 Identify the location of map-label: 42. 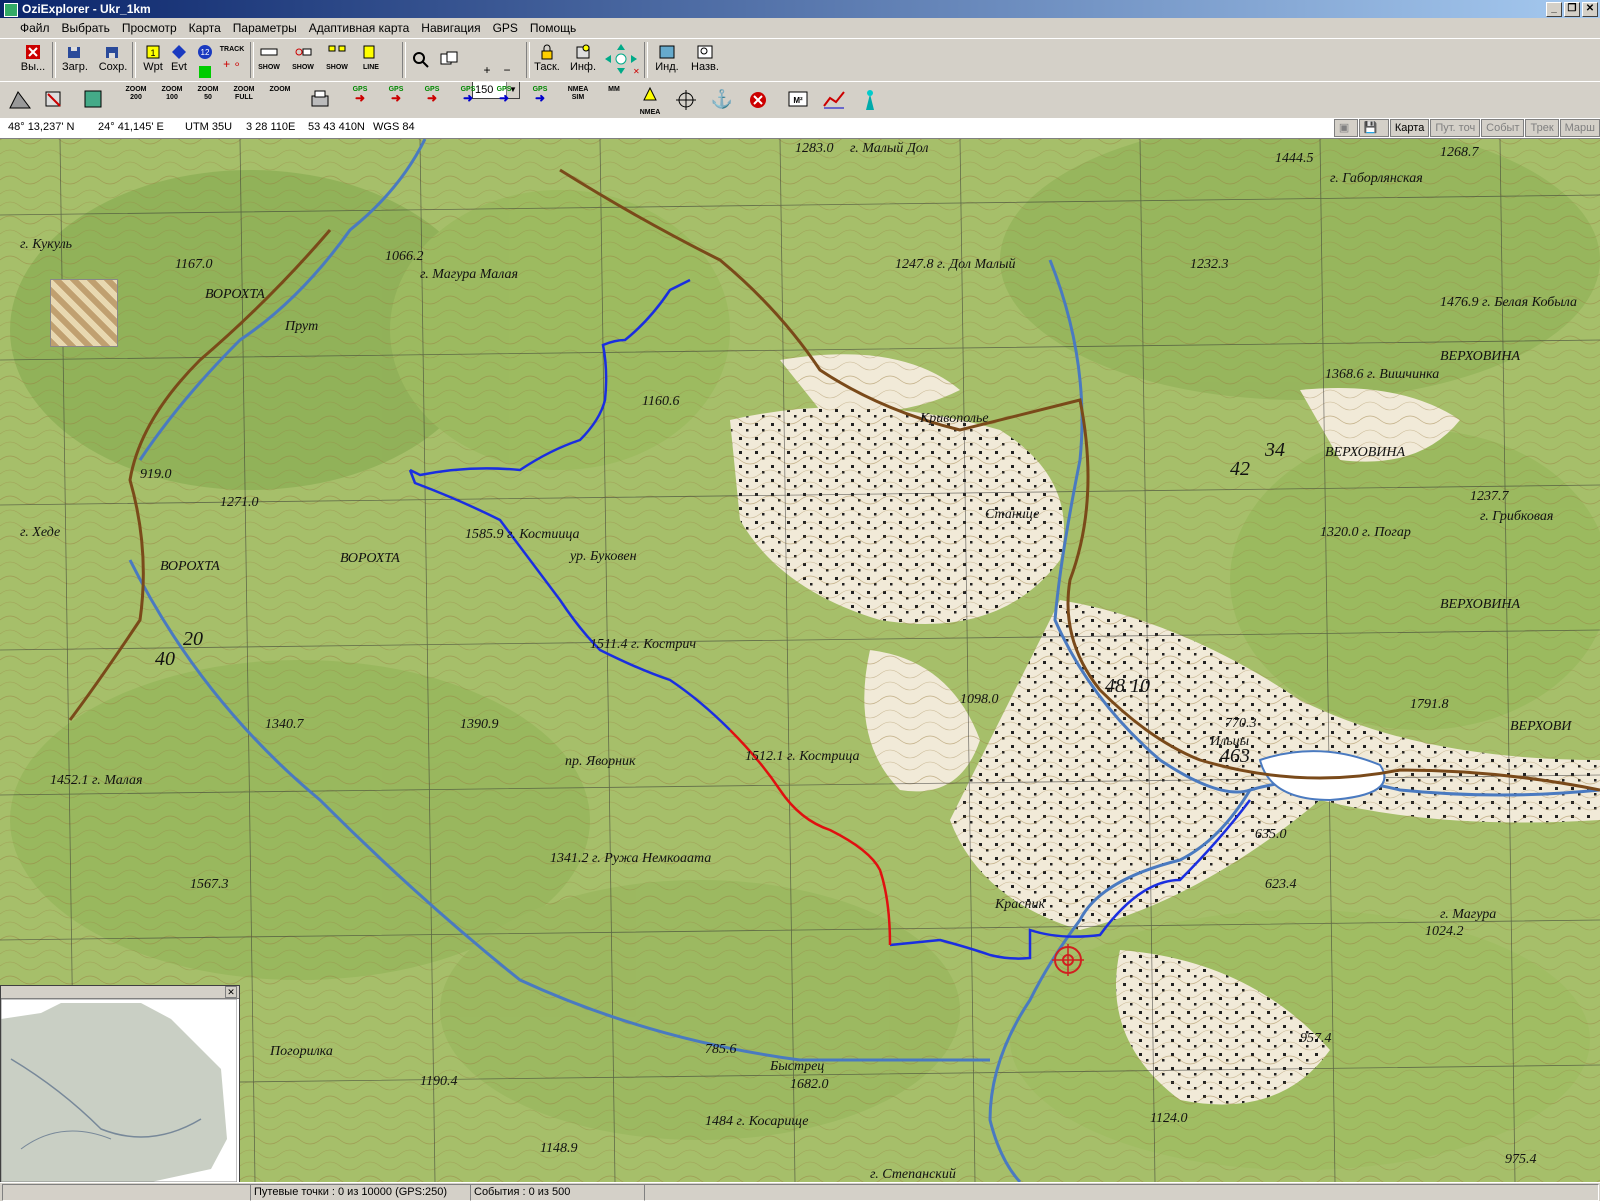
(1240, 469).